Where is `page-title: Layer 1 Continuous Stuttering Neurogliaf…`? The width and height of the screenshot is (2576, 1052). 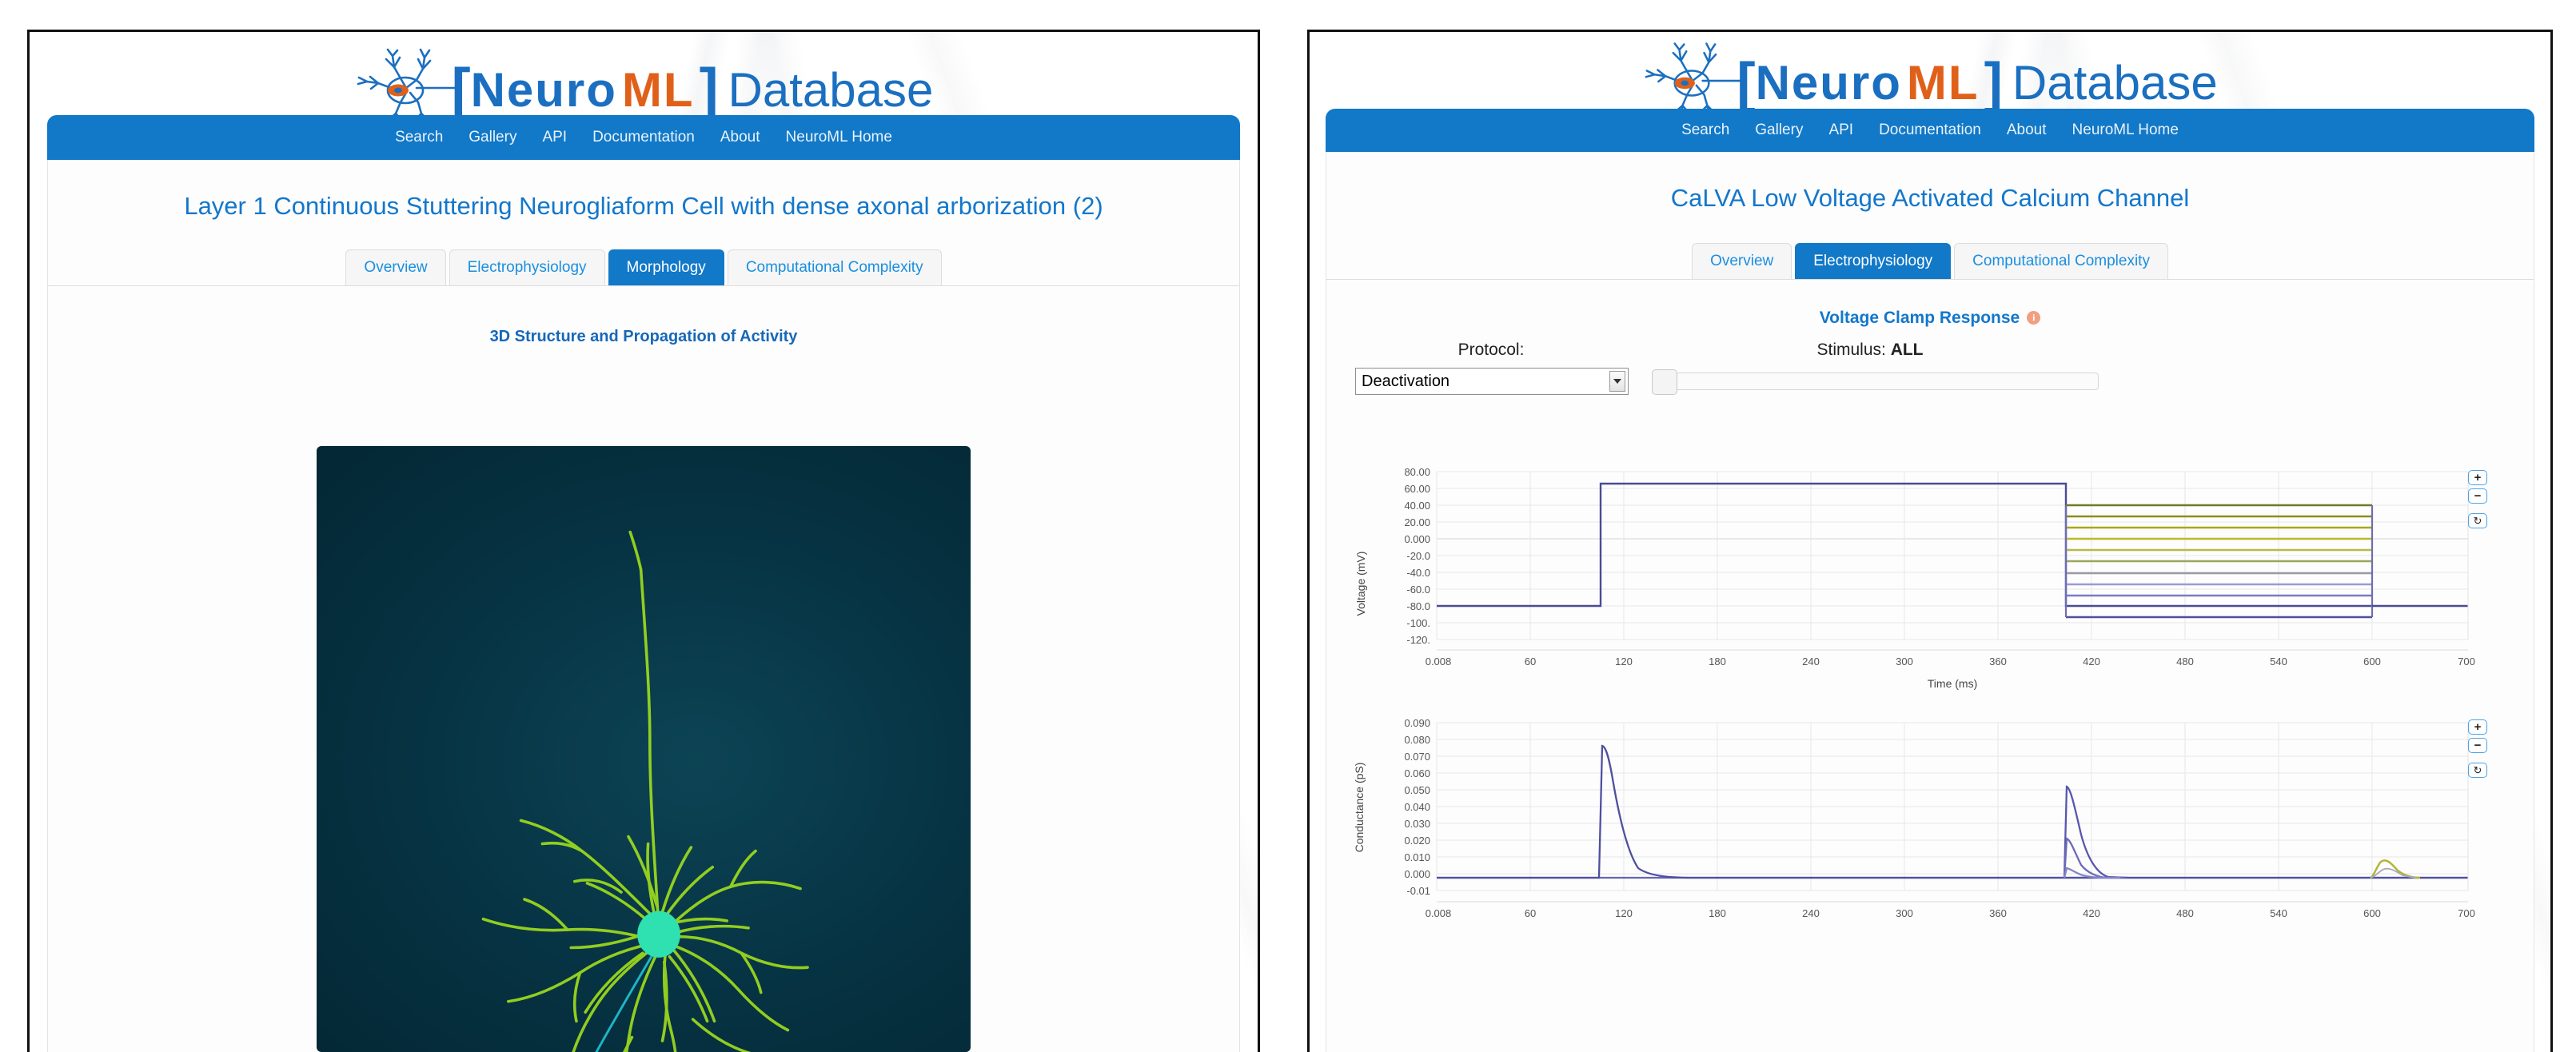
page-title: Layer 1 Continuous Stuttering Neurogliaf… is located at coordinates (644, 206).